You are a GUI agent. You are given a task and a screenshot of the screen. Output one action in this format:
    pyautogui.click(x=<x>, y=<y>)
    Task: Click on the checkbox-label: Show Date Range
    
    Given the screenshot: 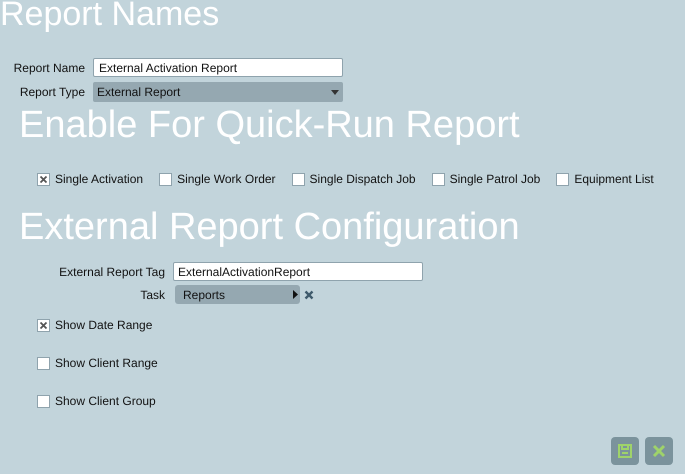 What is the action you would take?
    pyautogui.click(x=103, y=325)
    